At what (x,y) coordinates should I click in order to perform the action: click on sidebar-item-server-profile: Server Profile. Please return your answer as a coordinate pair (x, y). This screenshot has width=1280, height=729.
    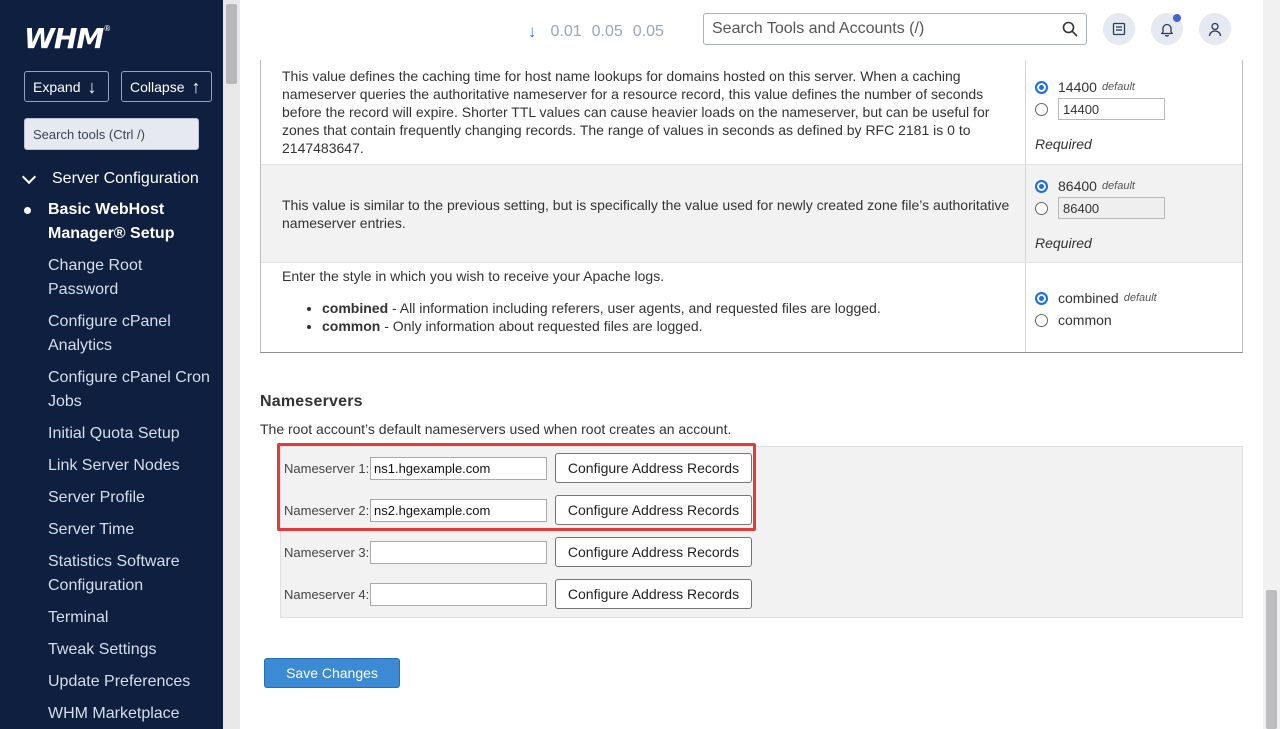
    Looking at the image, I should click on (130, 498).